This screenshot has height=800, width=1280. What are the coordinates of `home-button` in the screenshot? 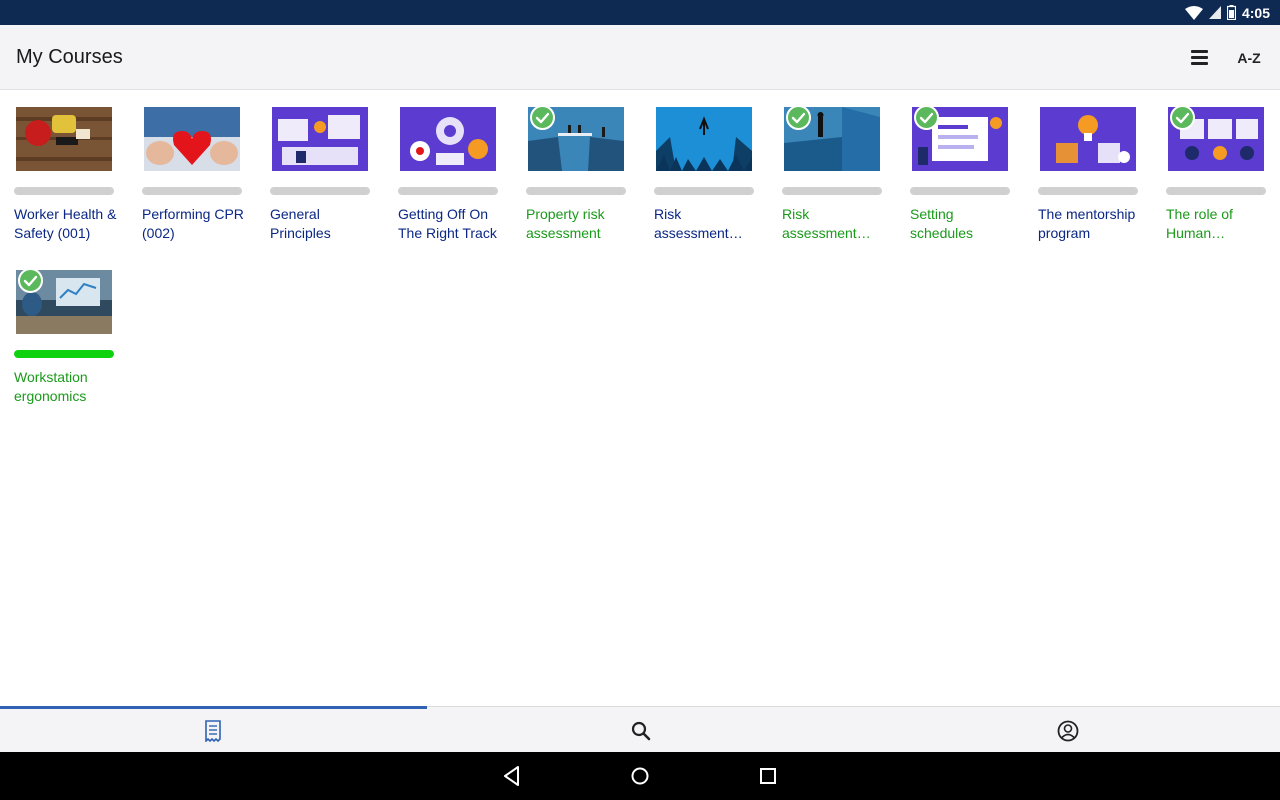 It's located at (640, 776).